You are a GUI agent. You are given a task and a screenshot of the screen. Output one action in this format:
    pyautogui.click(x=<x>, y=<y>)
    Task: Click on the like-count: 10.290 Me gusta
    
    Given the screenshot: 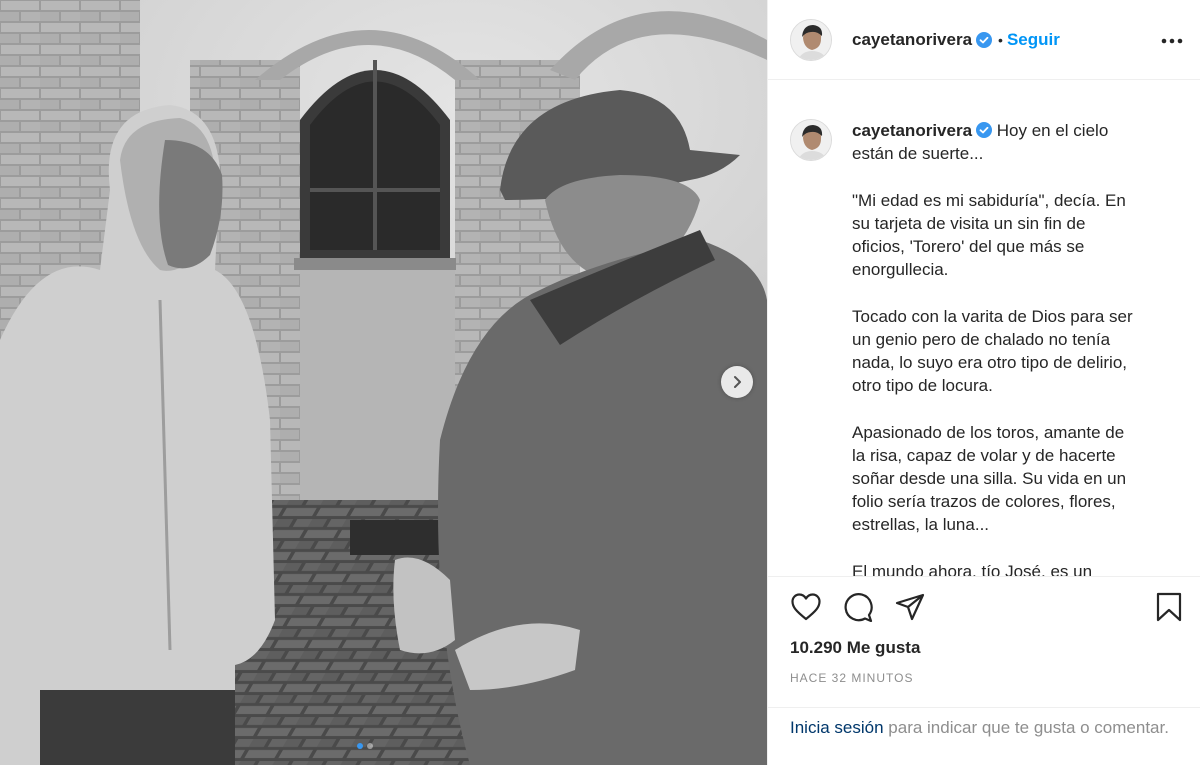 What is the action you would take?
    pyautogui.click(x=855, y=648)
    